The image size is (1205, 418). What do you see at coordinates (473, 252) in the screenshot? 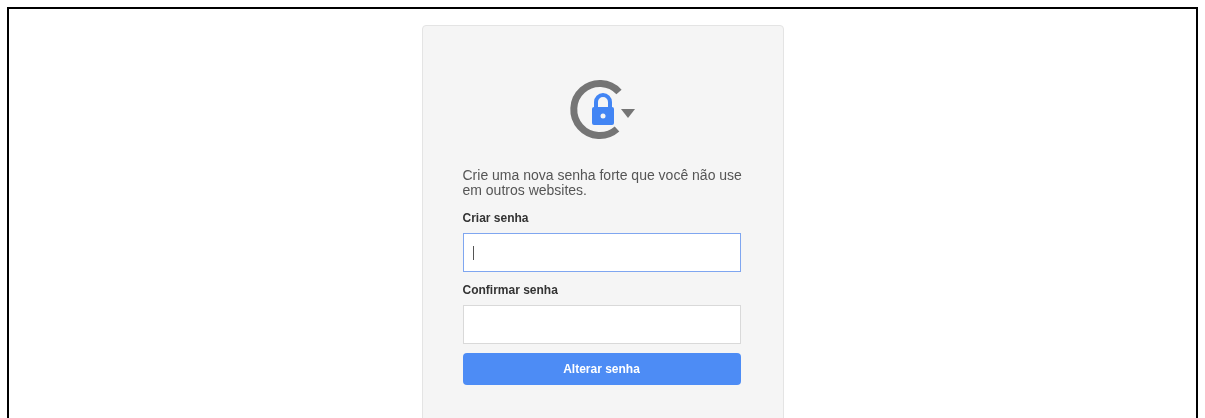
I see `text-caret` at bounding box center [473, 252].